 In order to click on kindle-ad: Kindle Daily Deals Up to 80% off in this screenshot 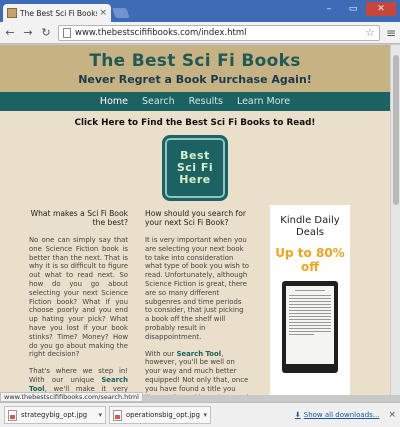, I will do `click(310, 300)`.